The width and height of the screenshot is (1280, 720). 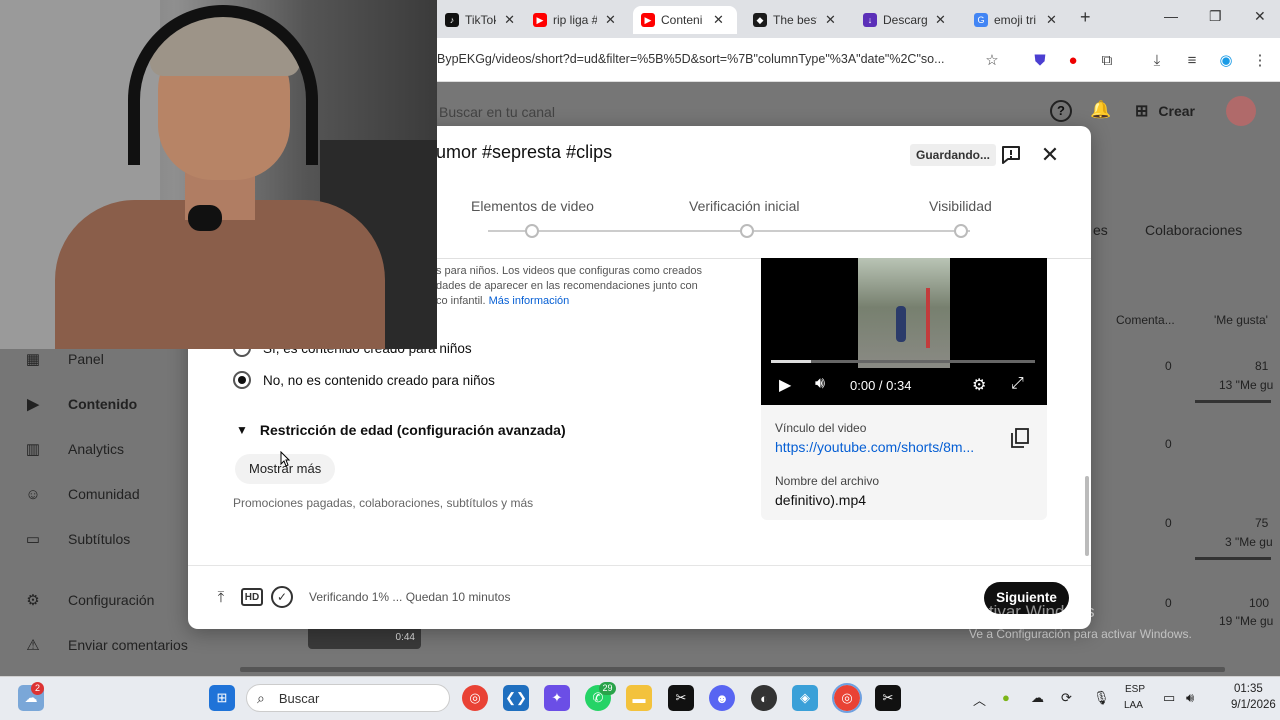 I want to click on sidebar-item-label: Analytics, so click(x=96, y=449).